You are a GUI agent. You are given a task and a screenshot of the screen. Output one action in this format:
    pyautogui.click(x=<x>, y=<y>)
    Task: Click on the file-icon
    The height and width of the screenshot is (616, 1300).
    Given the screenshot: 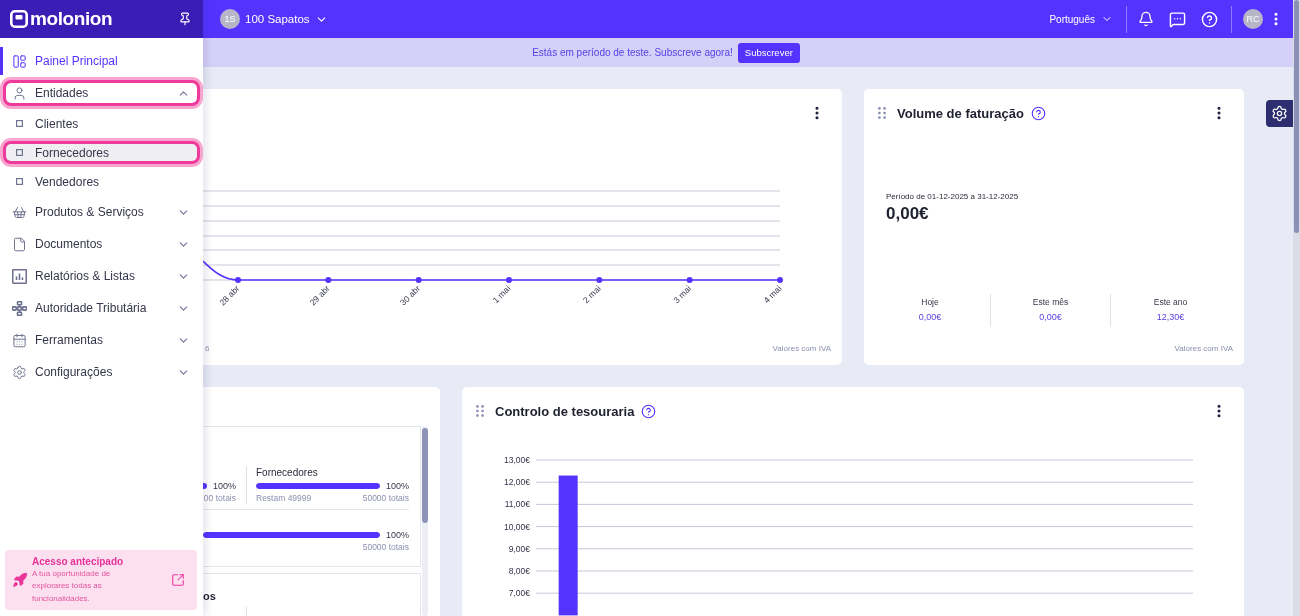 What is the action you would take?
    pyautogui.click(x=19, y=244)
    